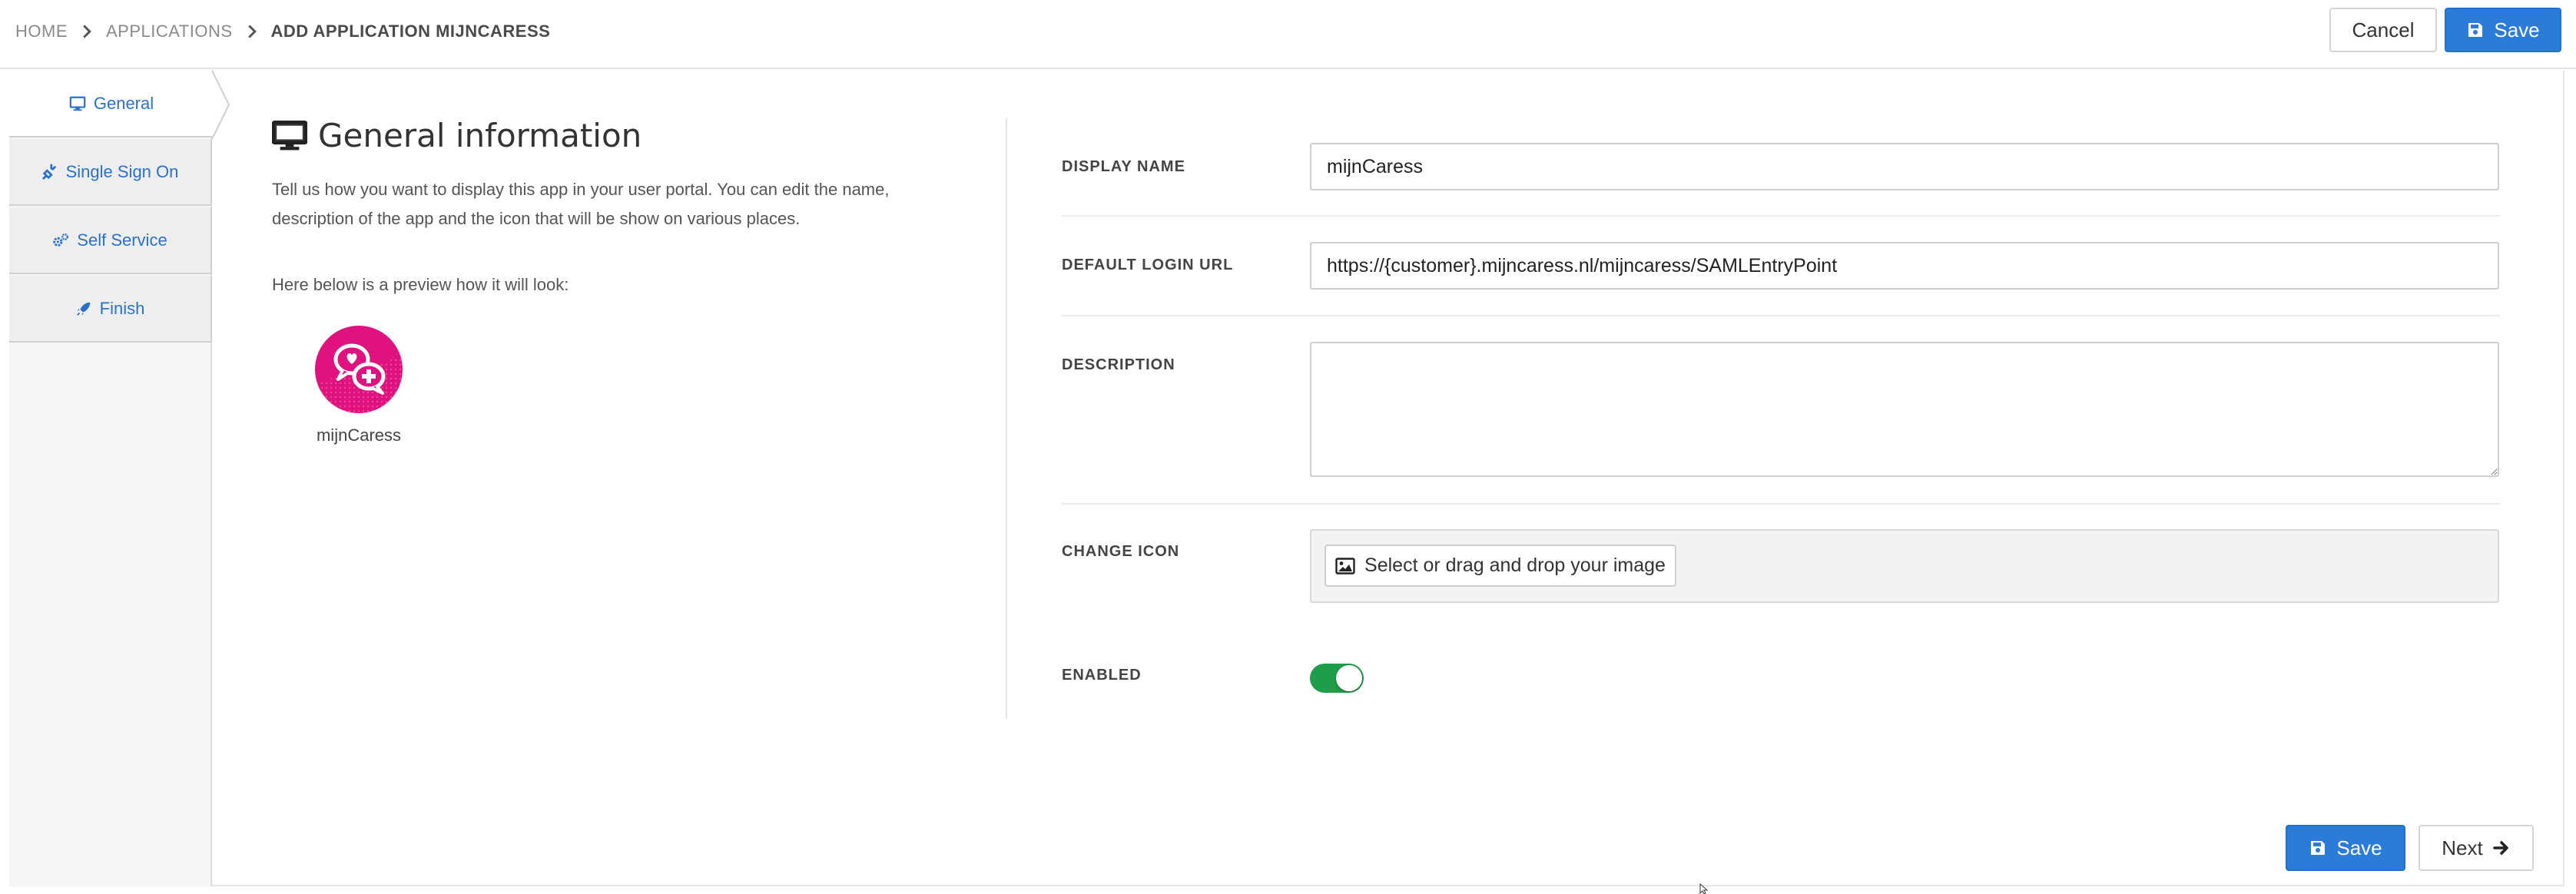 This screenshot has height=894, width=2576. Describe the element at coordinates (410, 31) in the screenshot. I see `breadcrumb-current: ADD APPLICATION MIJNCARESS` at that location.